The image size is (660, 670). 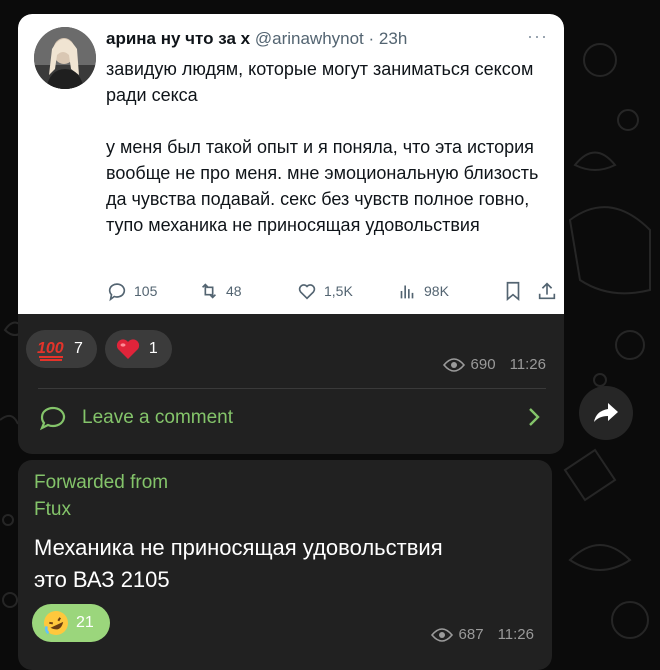 I want to click on forward-button, so click(x=606, y=413).